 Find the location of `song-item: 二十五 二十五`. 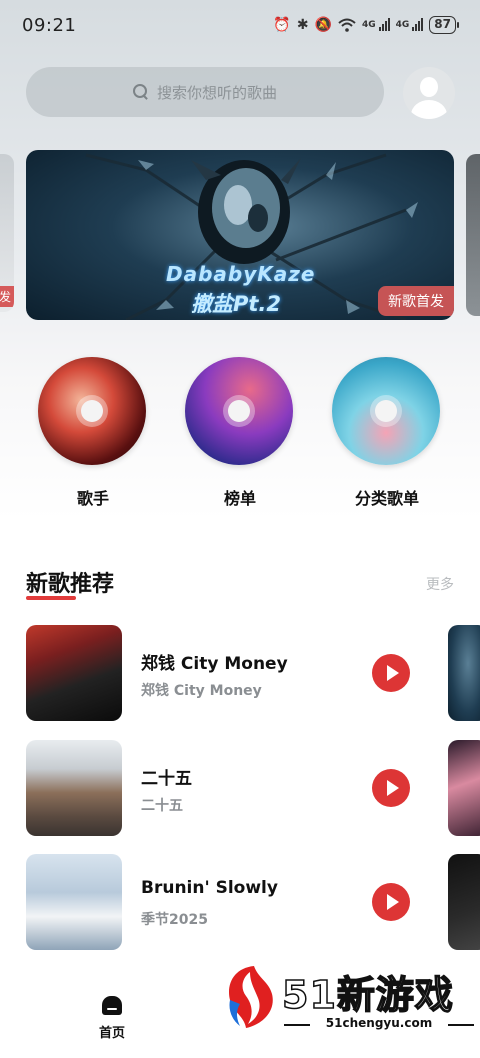

song-item: 二十五 二十五 is located at coordinates (253, 788).